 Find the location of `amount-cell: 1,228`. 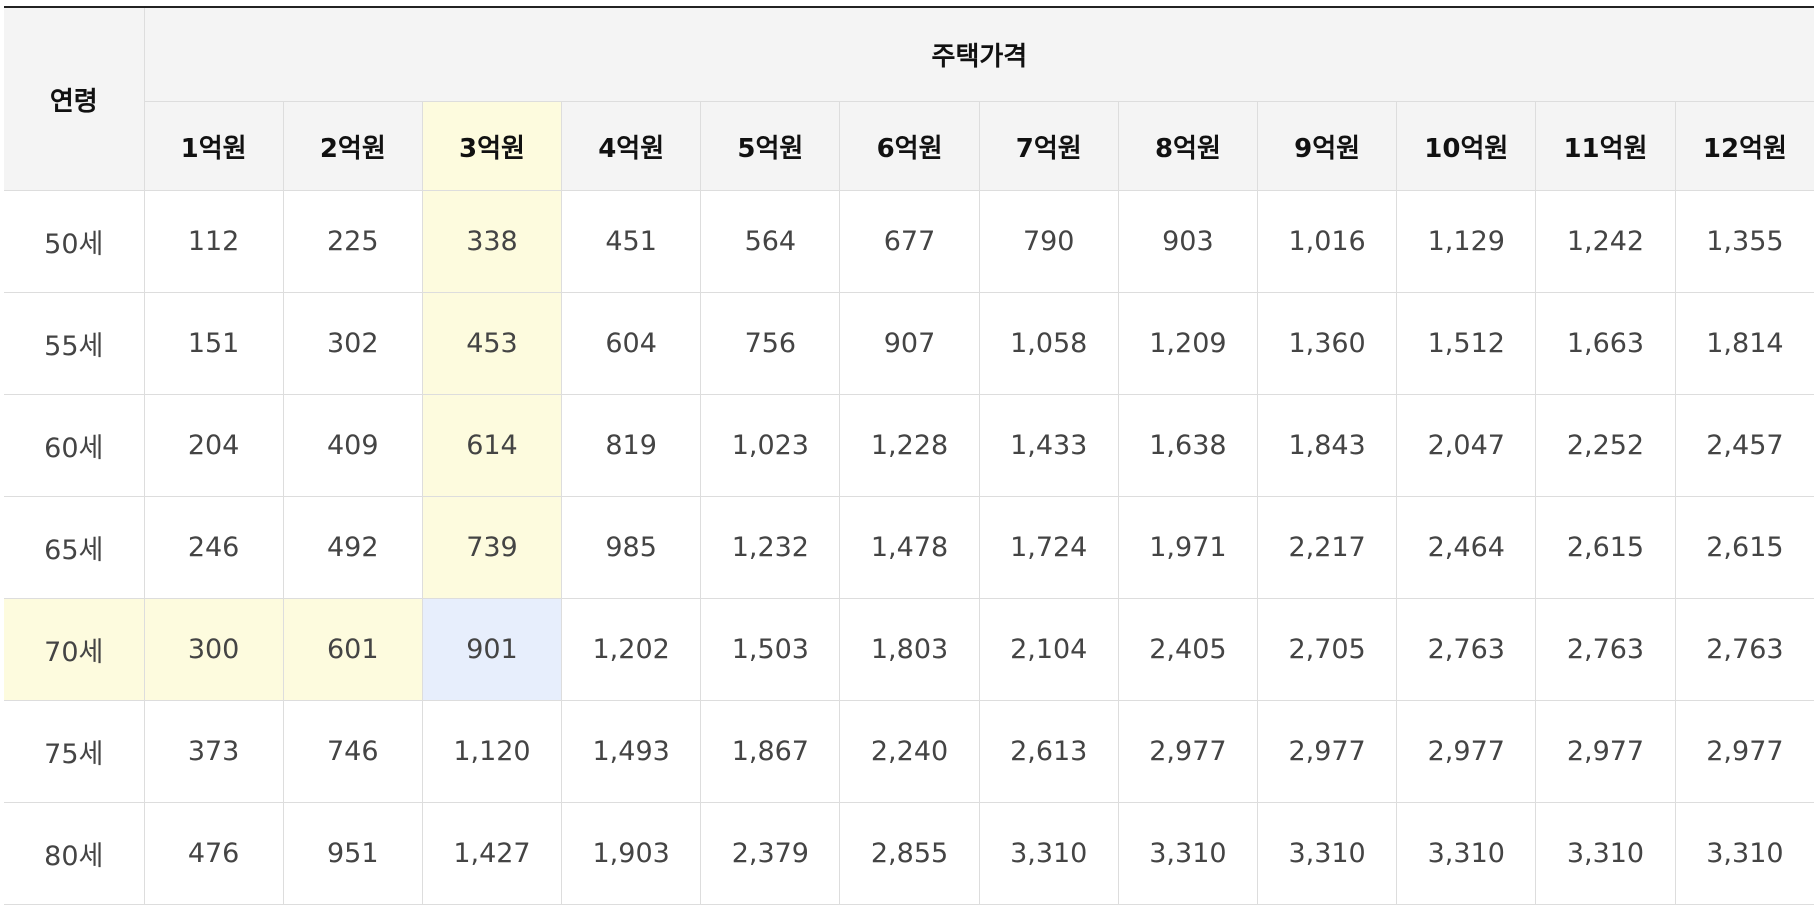

amount-cell: 1,228 is located at coordinates (909, 445).